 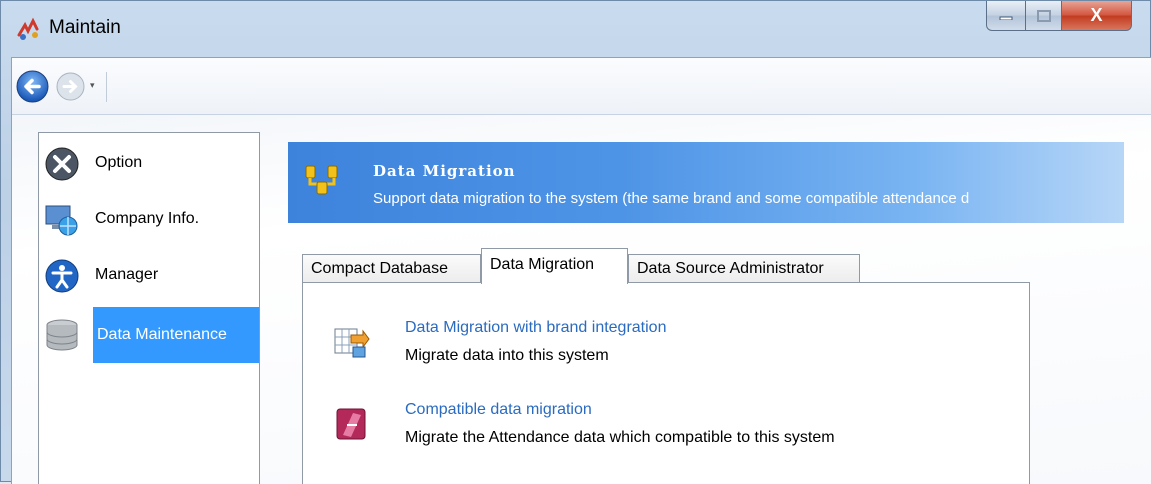 I want to click on sidebar-item-label: Data Maintenance, so click(x=176, y=335).